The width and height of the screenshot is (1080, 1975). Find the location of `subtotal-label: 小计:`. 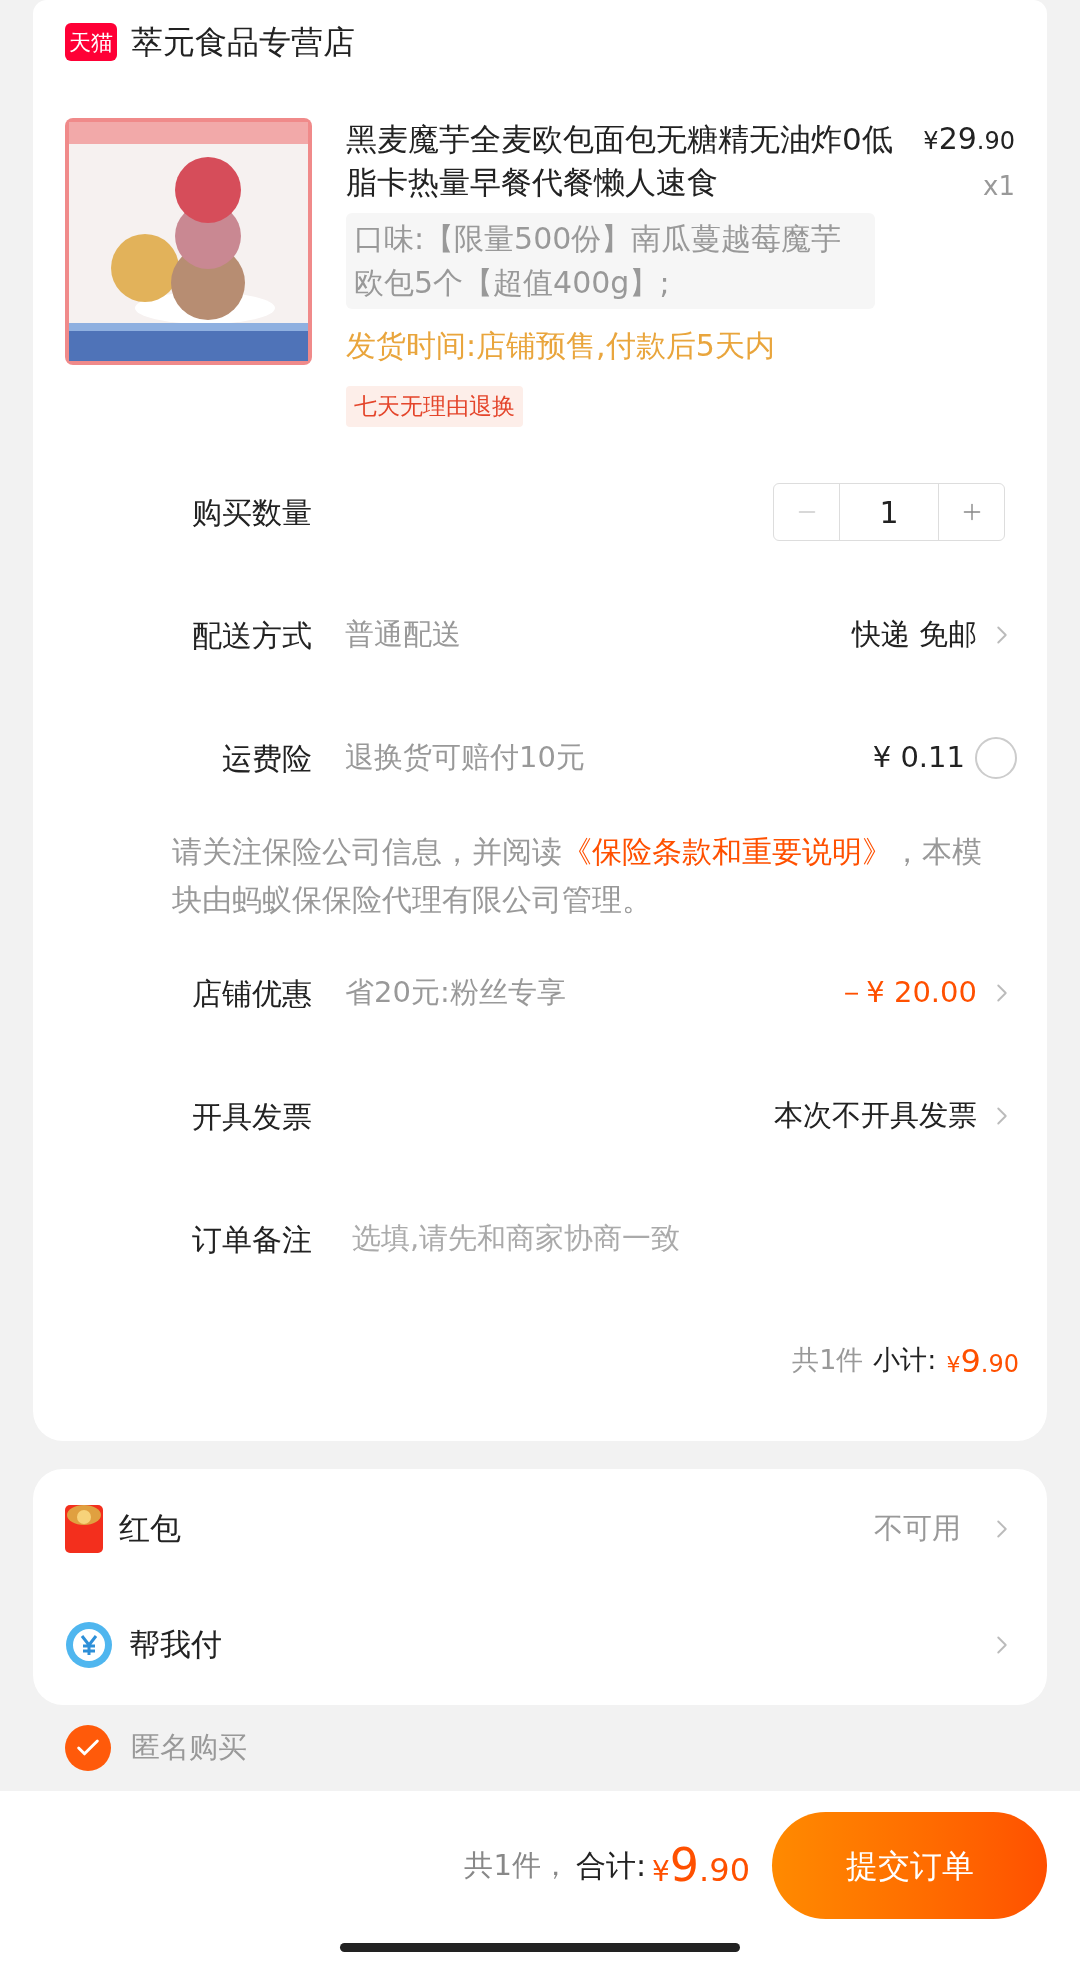

subtotal-label: 小计: is located at coordinates (905, 1360).